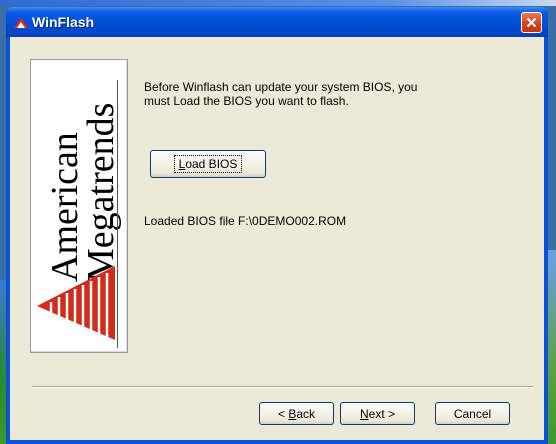  Describe the element at coordinates (245, 221) in the screenshot. I see `loaded-bios-file-text: Loaded BIOS file F:\0DEMO002.ROM` at that location.